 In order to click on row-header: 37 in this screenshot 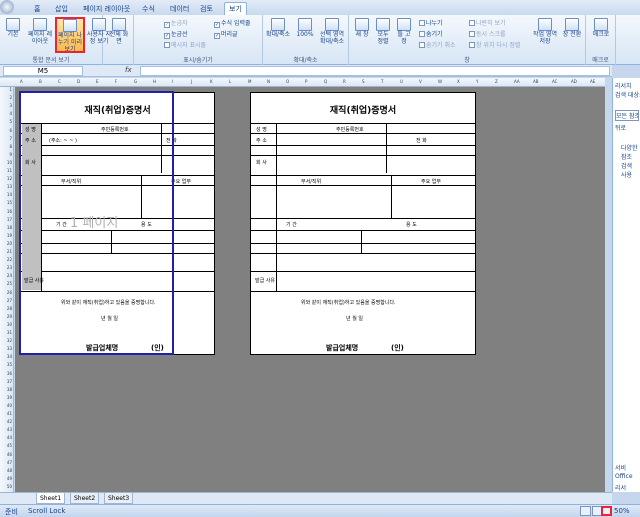, I will do `click(6, 381)`.